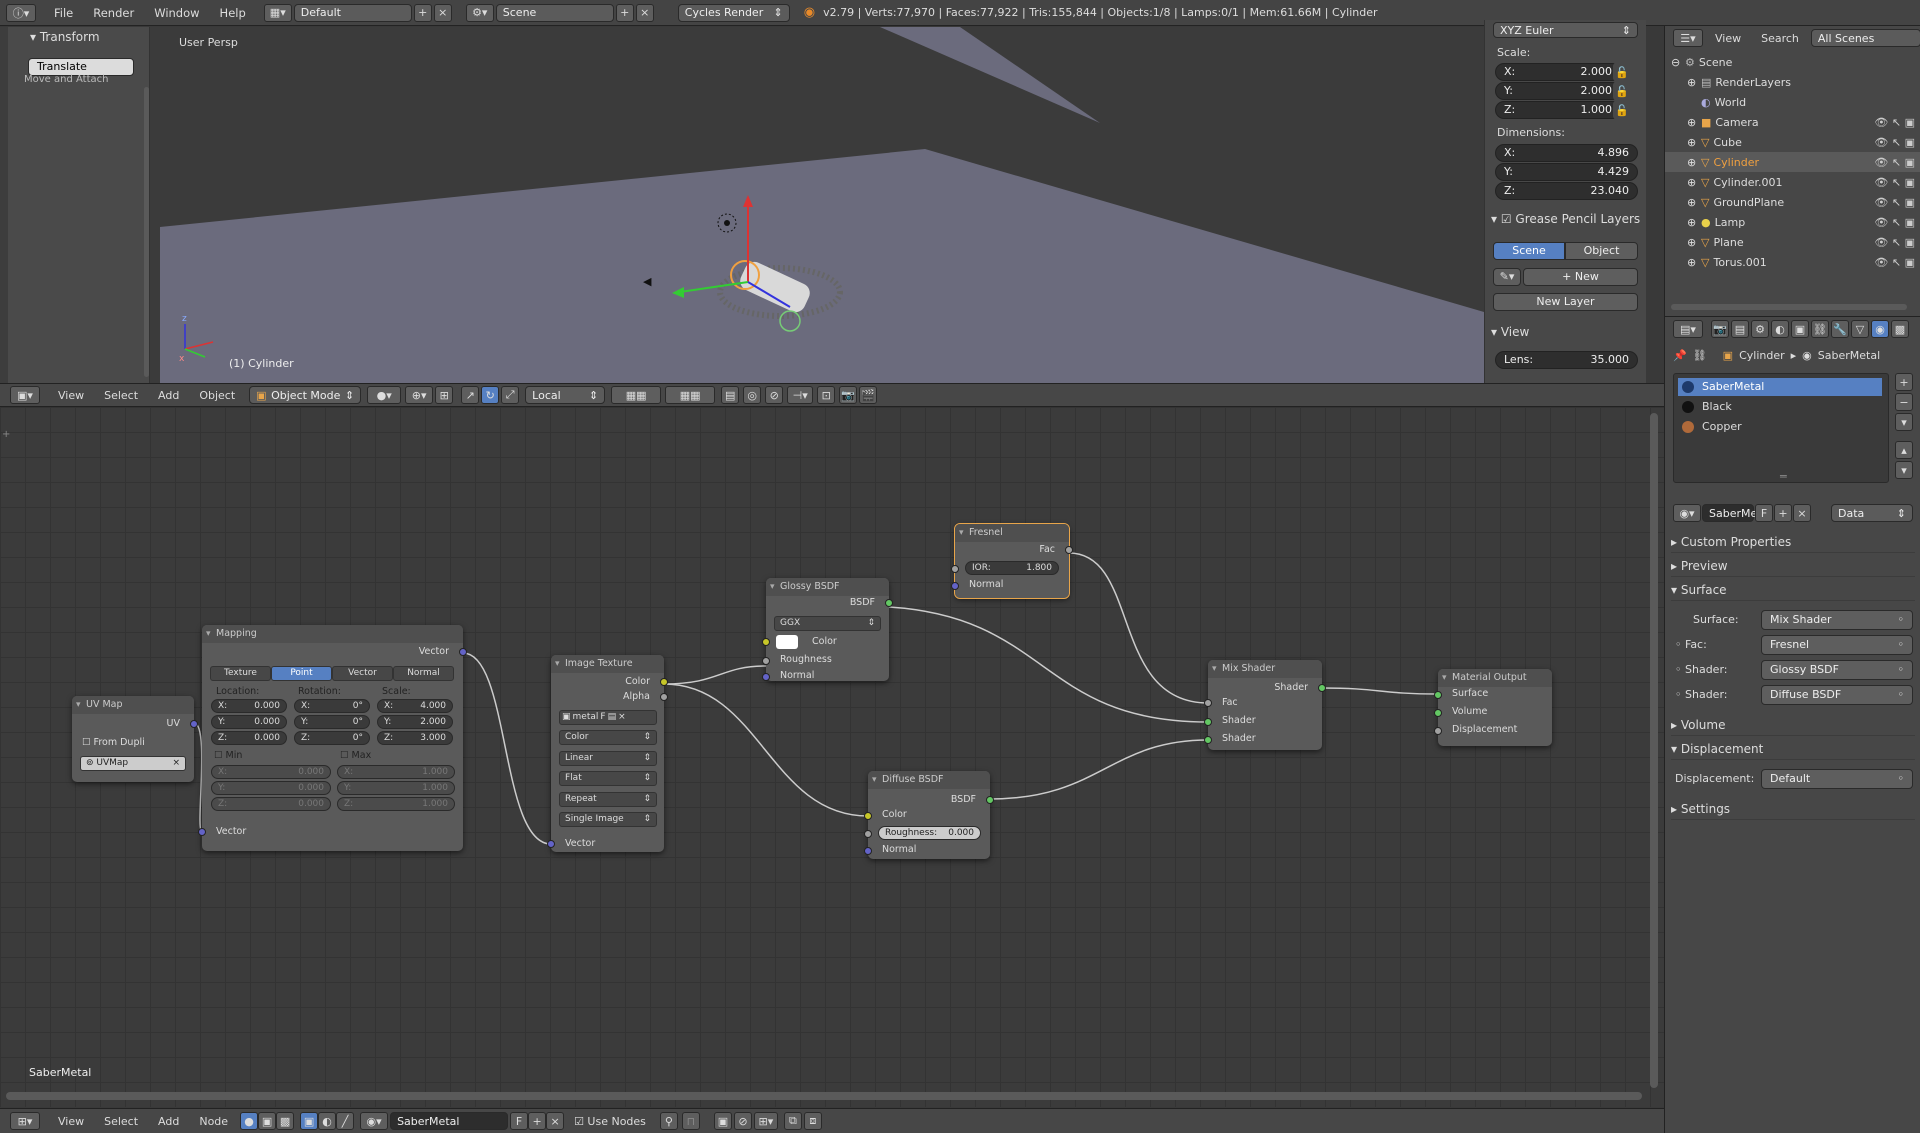 This screenshot has width=1920, height=1133. Describe the element at coordinates (1904, 402) in the screenshot. I see `remove-slot-icon: −` at that location.